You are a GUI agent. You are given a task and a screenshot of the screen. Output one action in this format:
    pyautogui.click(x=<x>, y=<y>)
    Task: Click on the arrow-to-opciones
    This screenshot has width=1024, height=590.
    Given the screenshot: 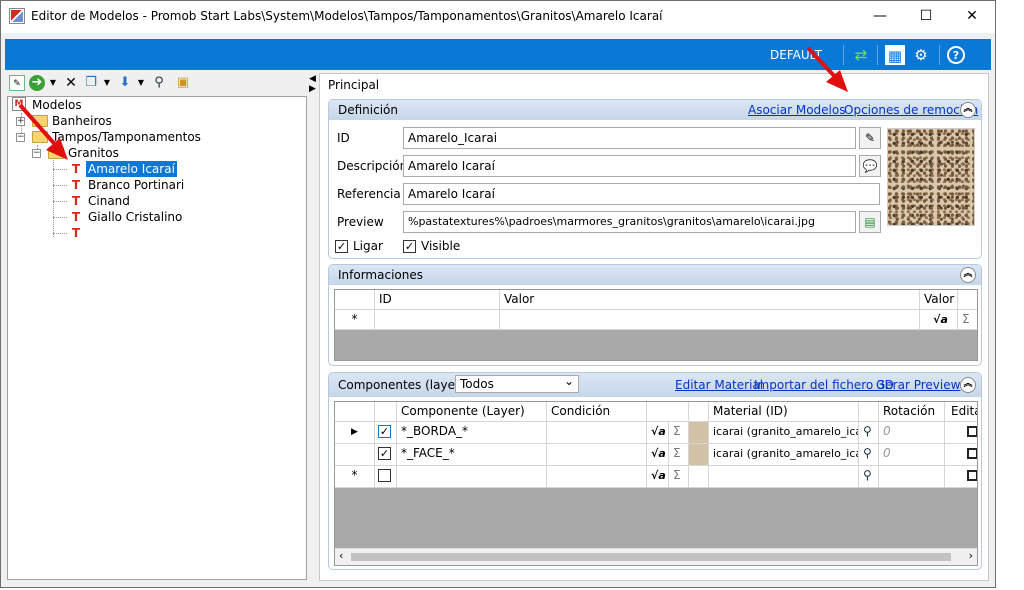 What is the action you would take?
    pyautogui.click(x=827, y=69)
    